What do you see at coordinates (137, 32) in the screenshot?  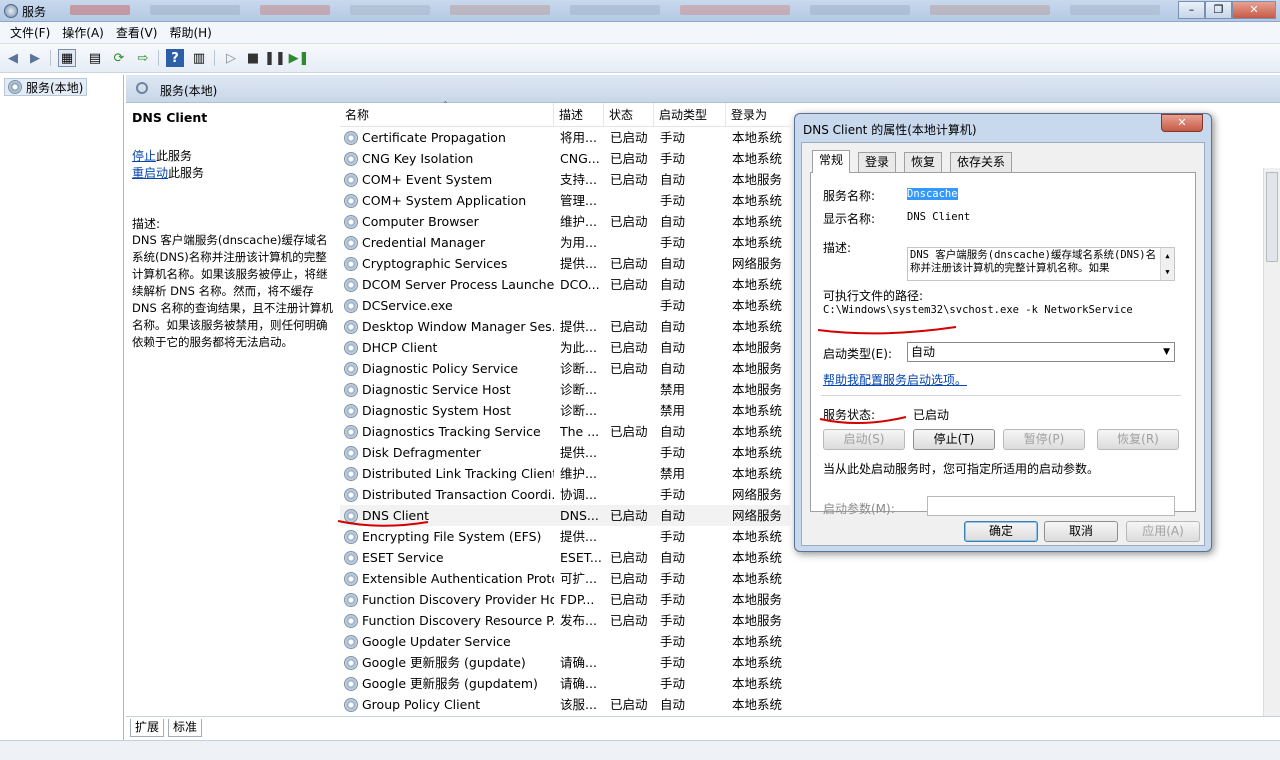 I see `menu-view: 查看(V)` at bounding box center [137, 32].